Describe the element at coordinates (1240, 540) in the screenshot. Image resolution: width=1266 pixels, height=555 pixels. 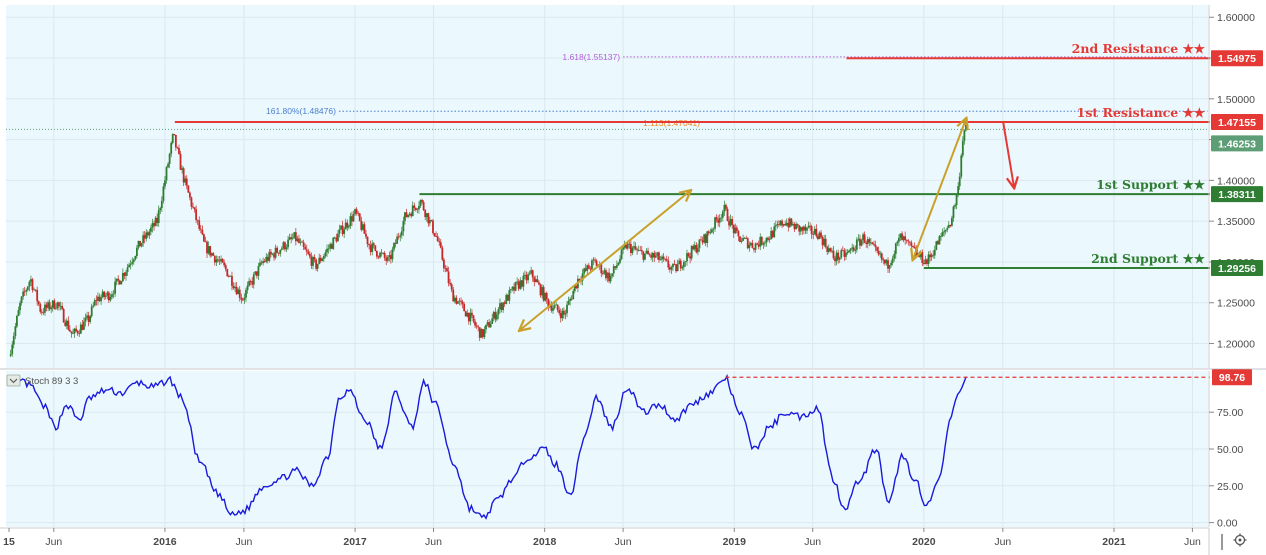
I see `gear-icon` at that location.